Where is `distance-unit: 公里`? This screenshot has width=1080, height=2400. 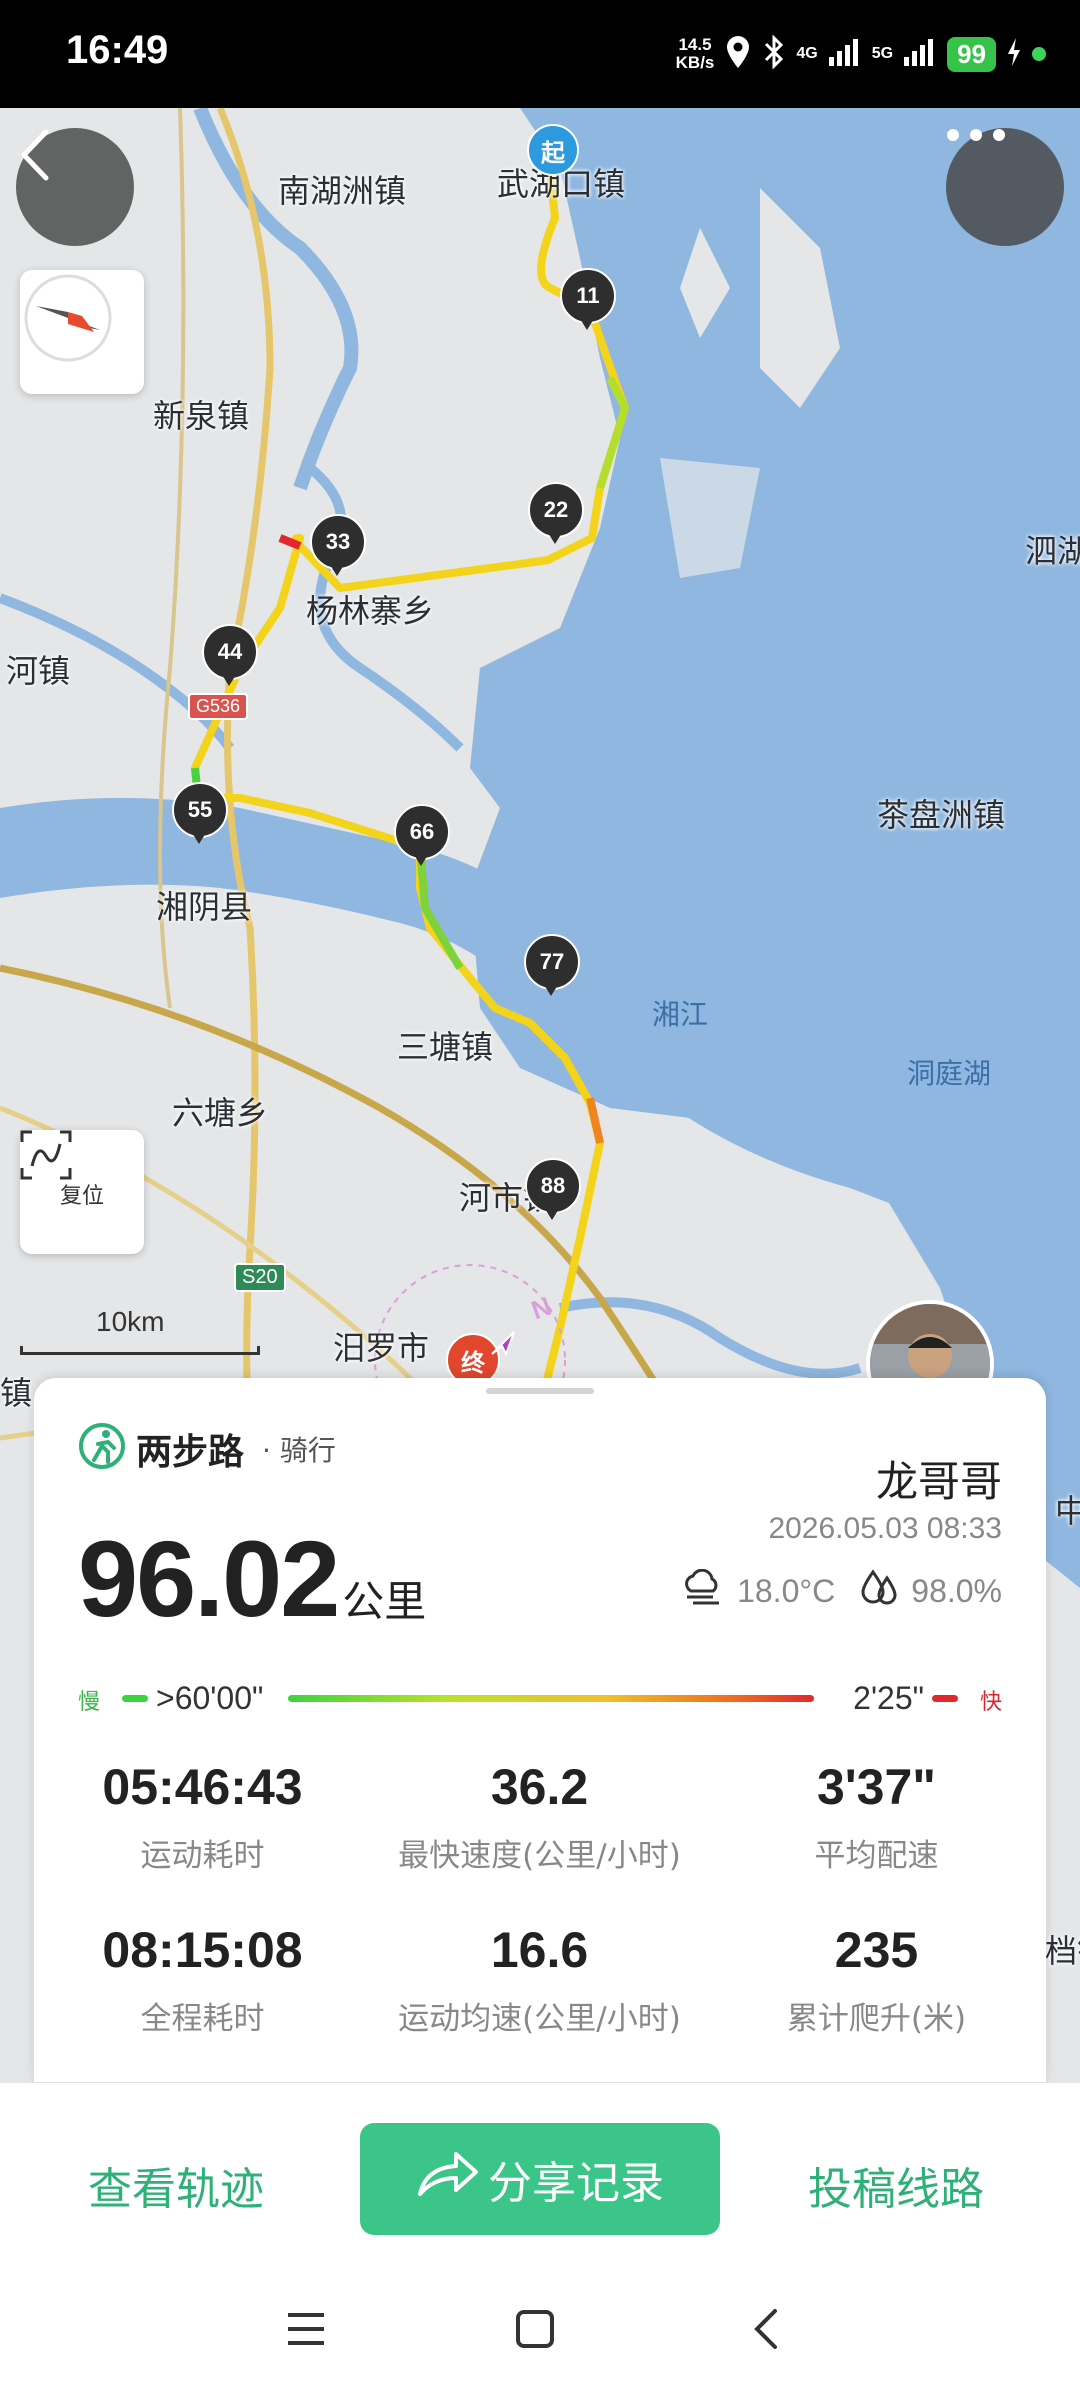
distance-unit: 公里 is located at coordinates (384, 1601).